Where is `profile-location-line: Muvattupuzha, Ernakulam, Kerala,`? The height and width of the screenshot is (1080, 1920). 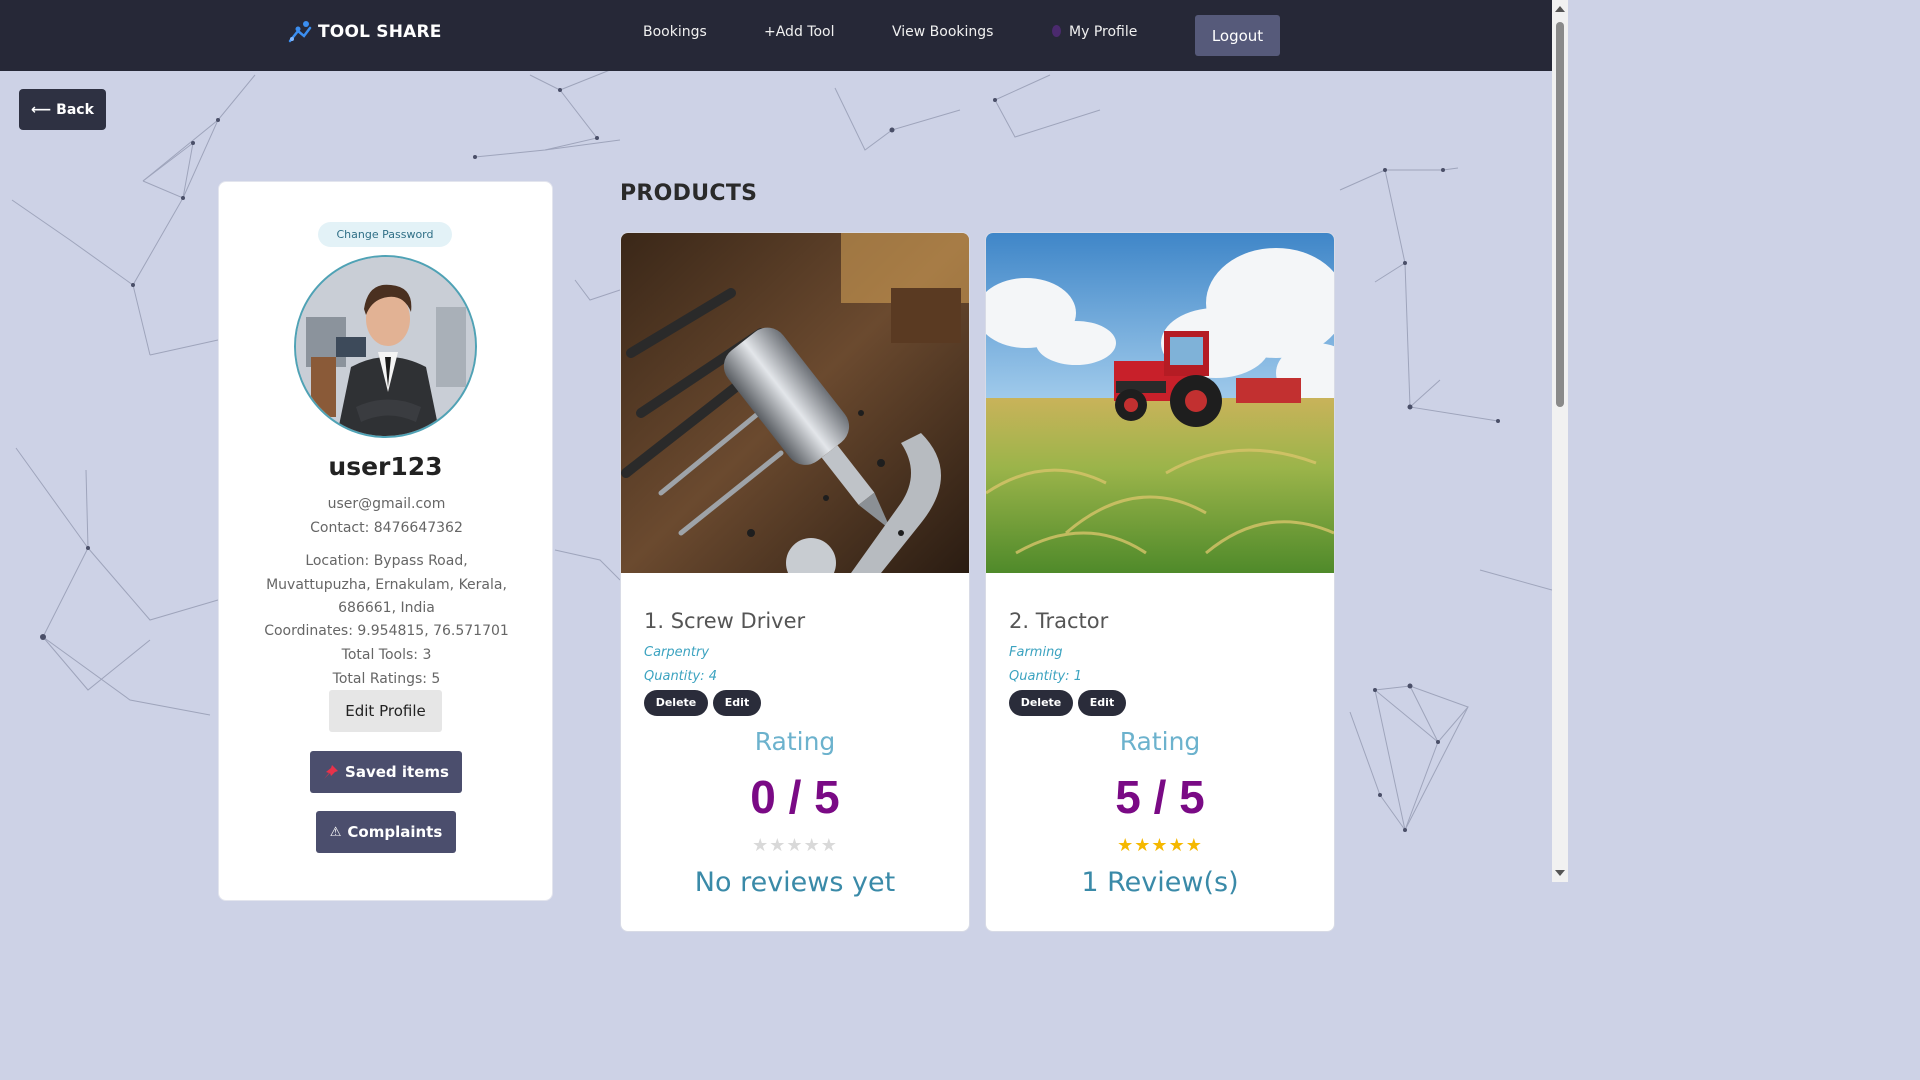
profile-location-line: Muvattupuzha, Ernakulam, Kerala, is located at coordinates (386, 584).